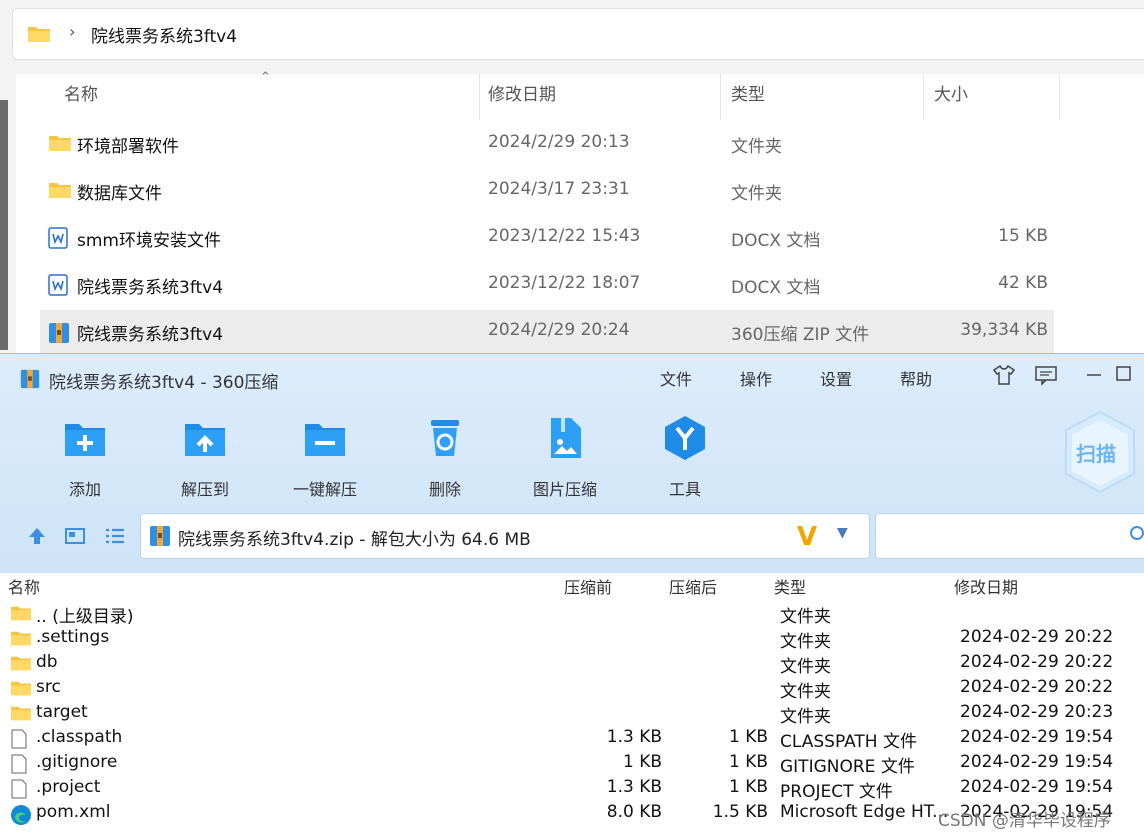  I want to click on image-compress-icon, so click(566, 438).